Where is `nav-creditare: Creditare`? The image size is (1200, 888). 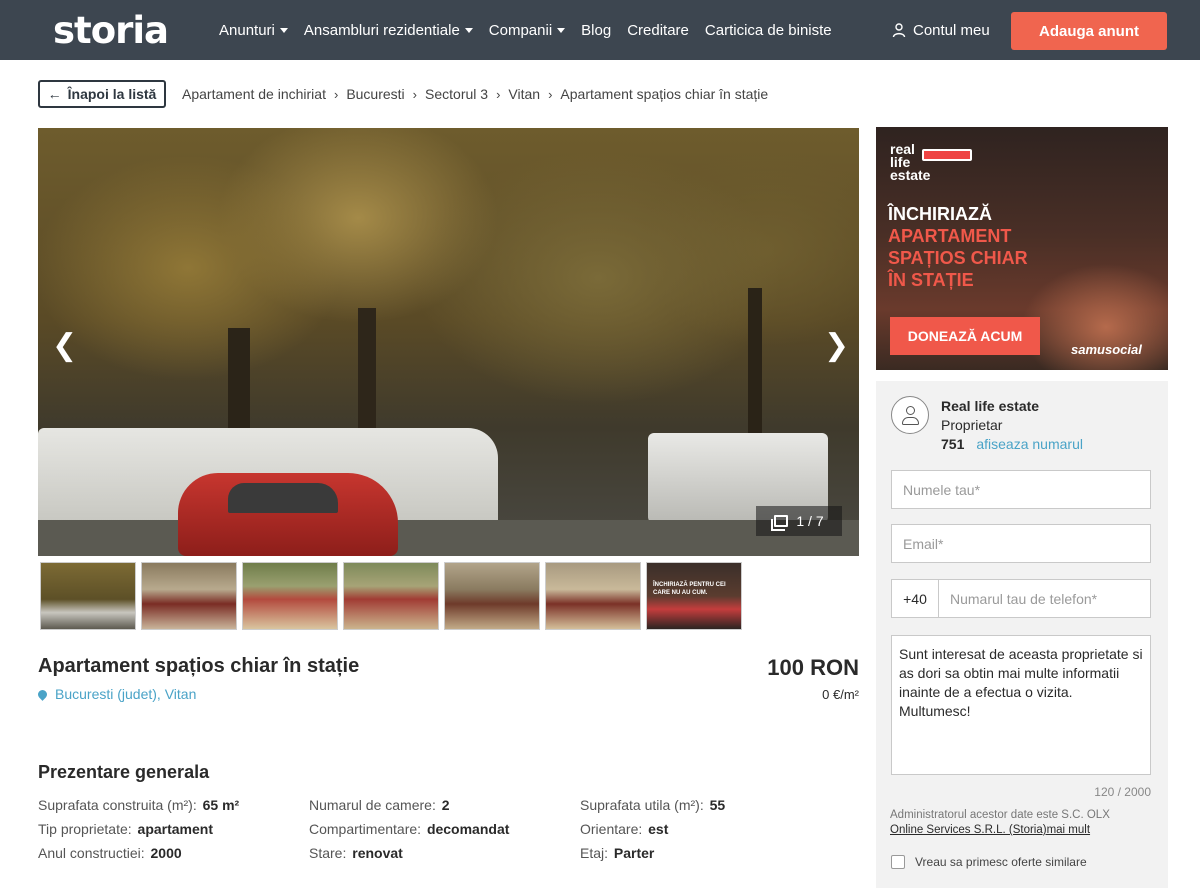 nav-creditare: Creditare is located at coordinates (658, 30).